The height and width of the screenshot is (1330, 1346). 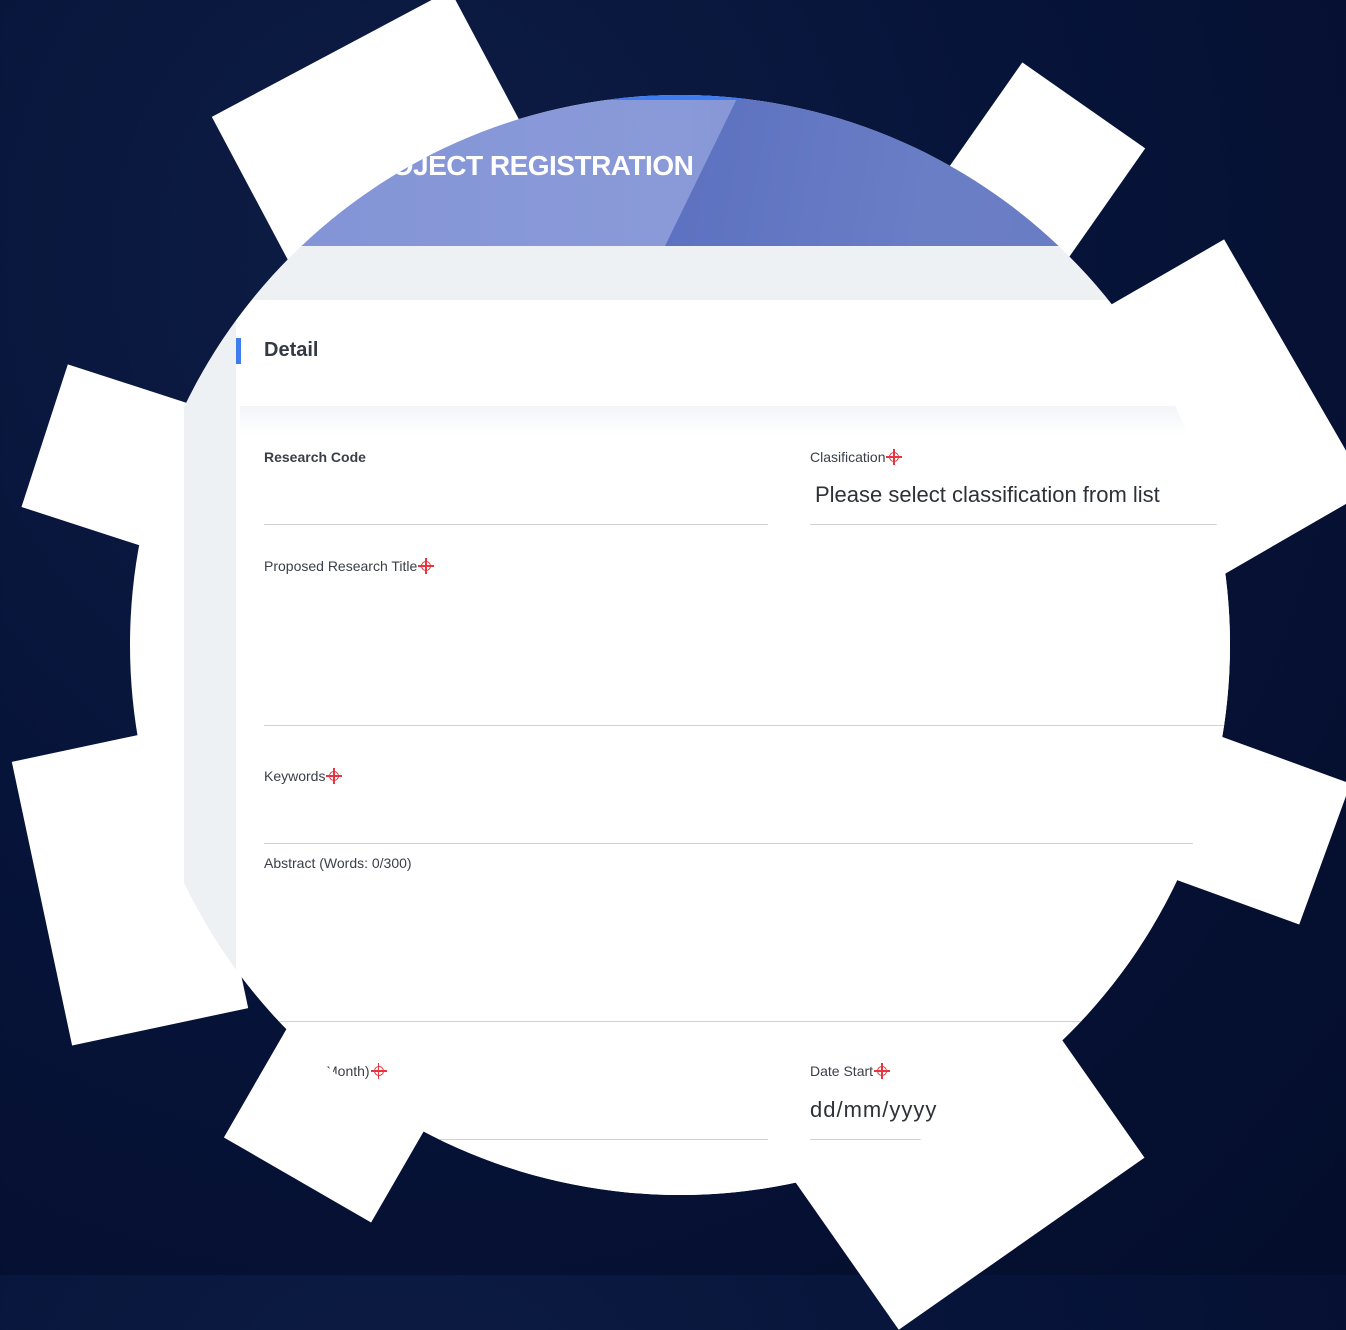 What do you see at coordinates (680, 170) in the screenshot?
I see `page-header: ROJECT REGISTRATION` at bounding box center [680, 170].